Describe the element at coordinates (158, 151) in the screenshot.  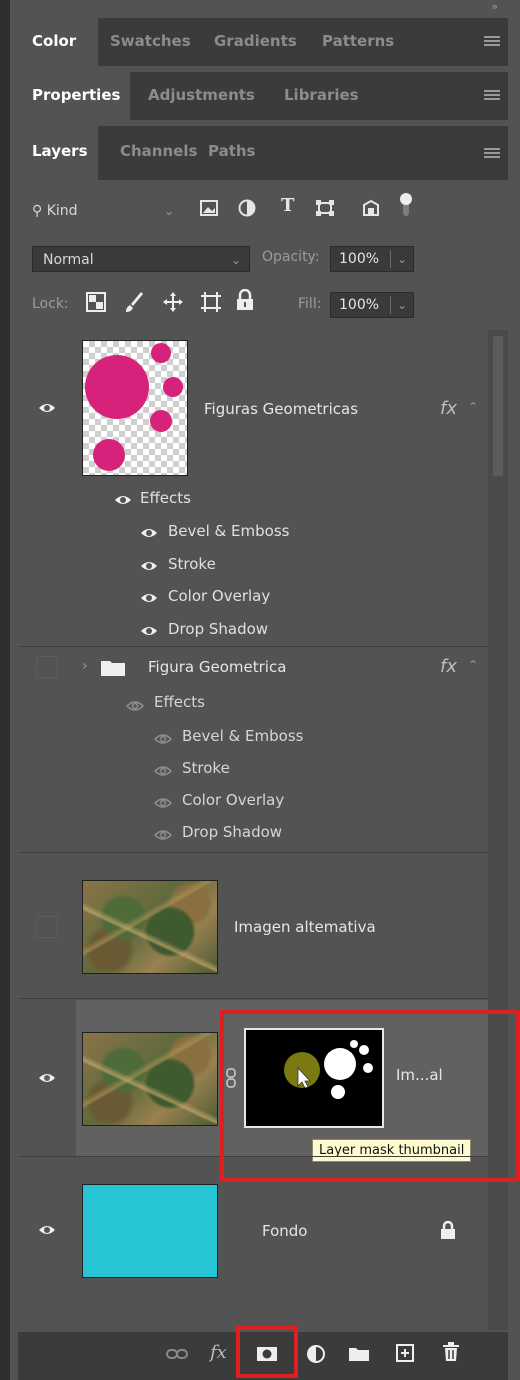
I see `tab-channels: Channels` at that location.